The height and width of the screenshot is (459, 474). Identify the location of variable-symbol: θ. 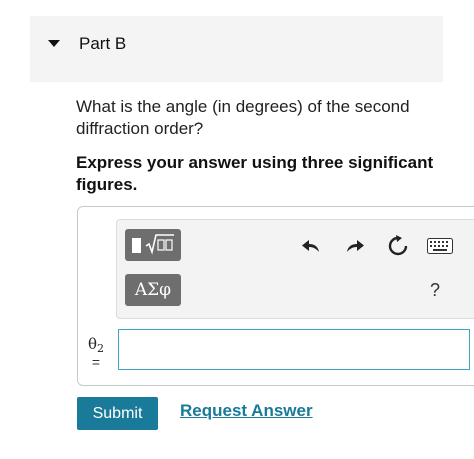
(92, 344).